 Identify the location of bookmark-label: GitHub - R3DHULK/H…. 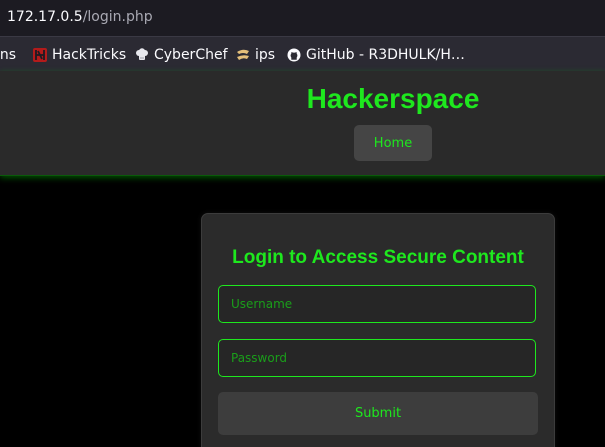
(385, 55).